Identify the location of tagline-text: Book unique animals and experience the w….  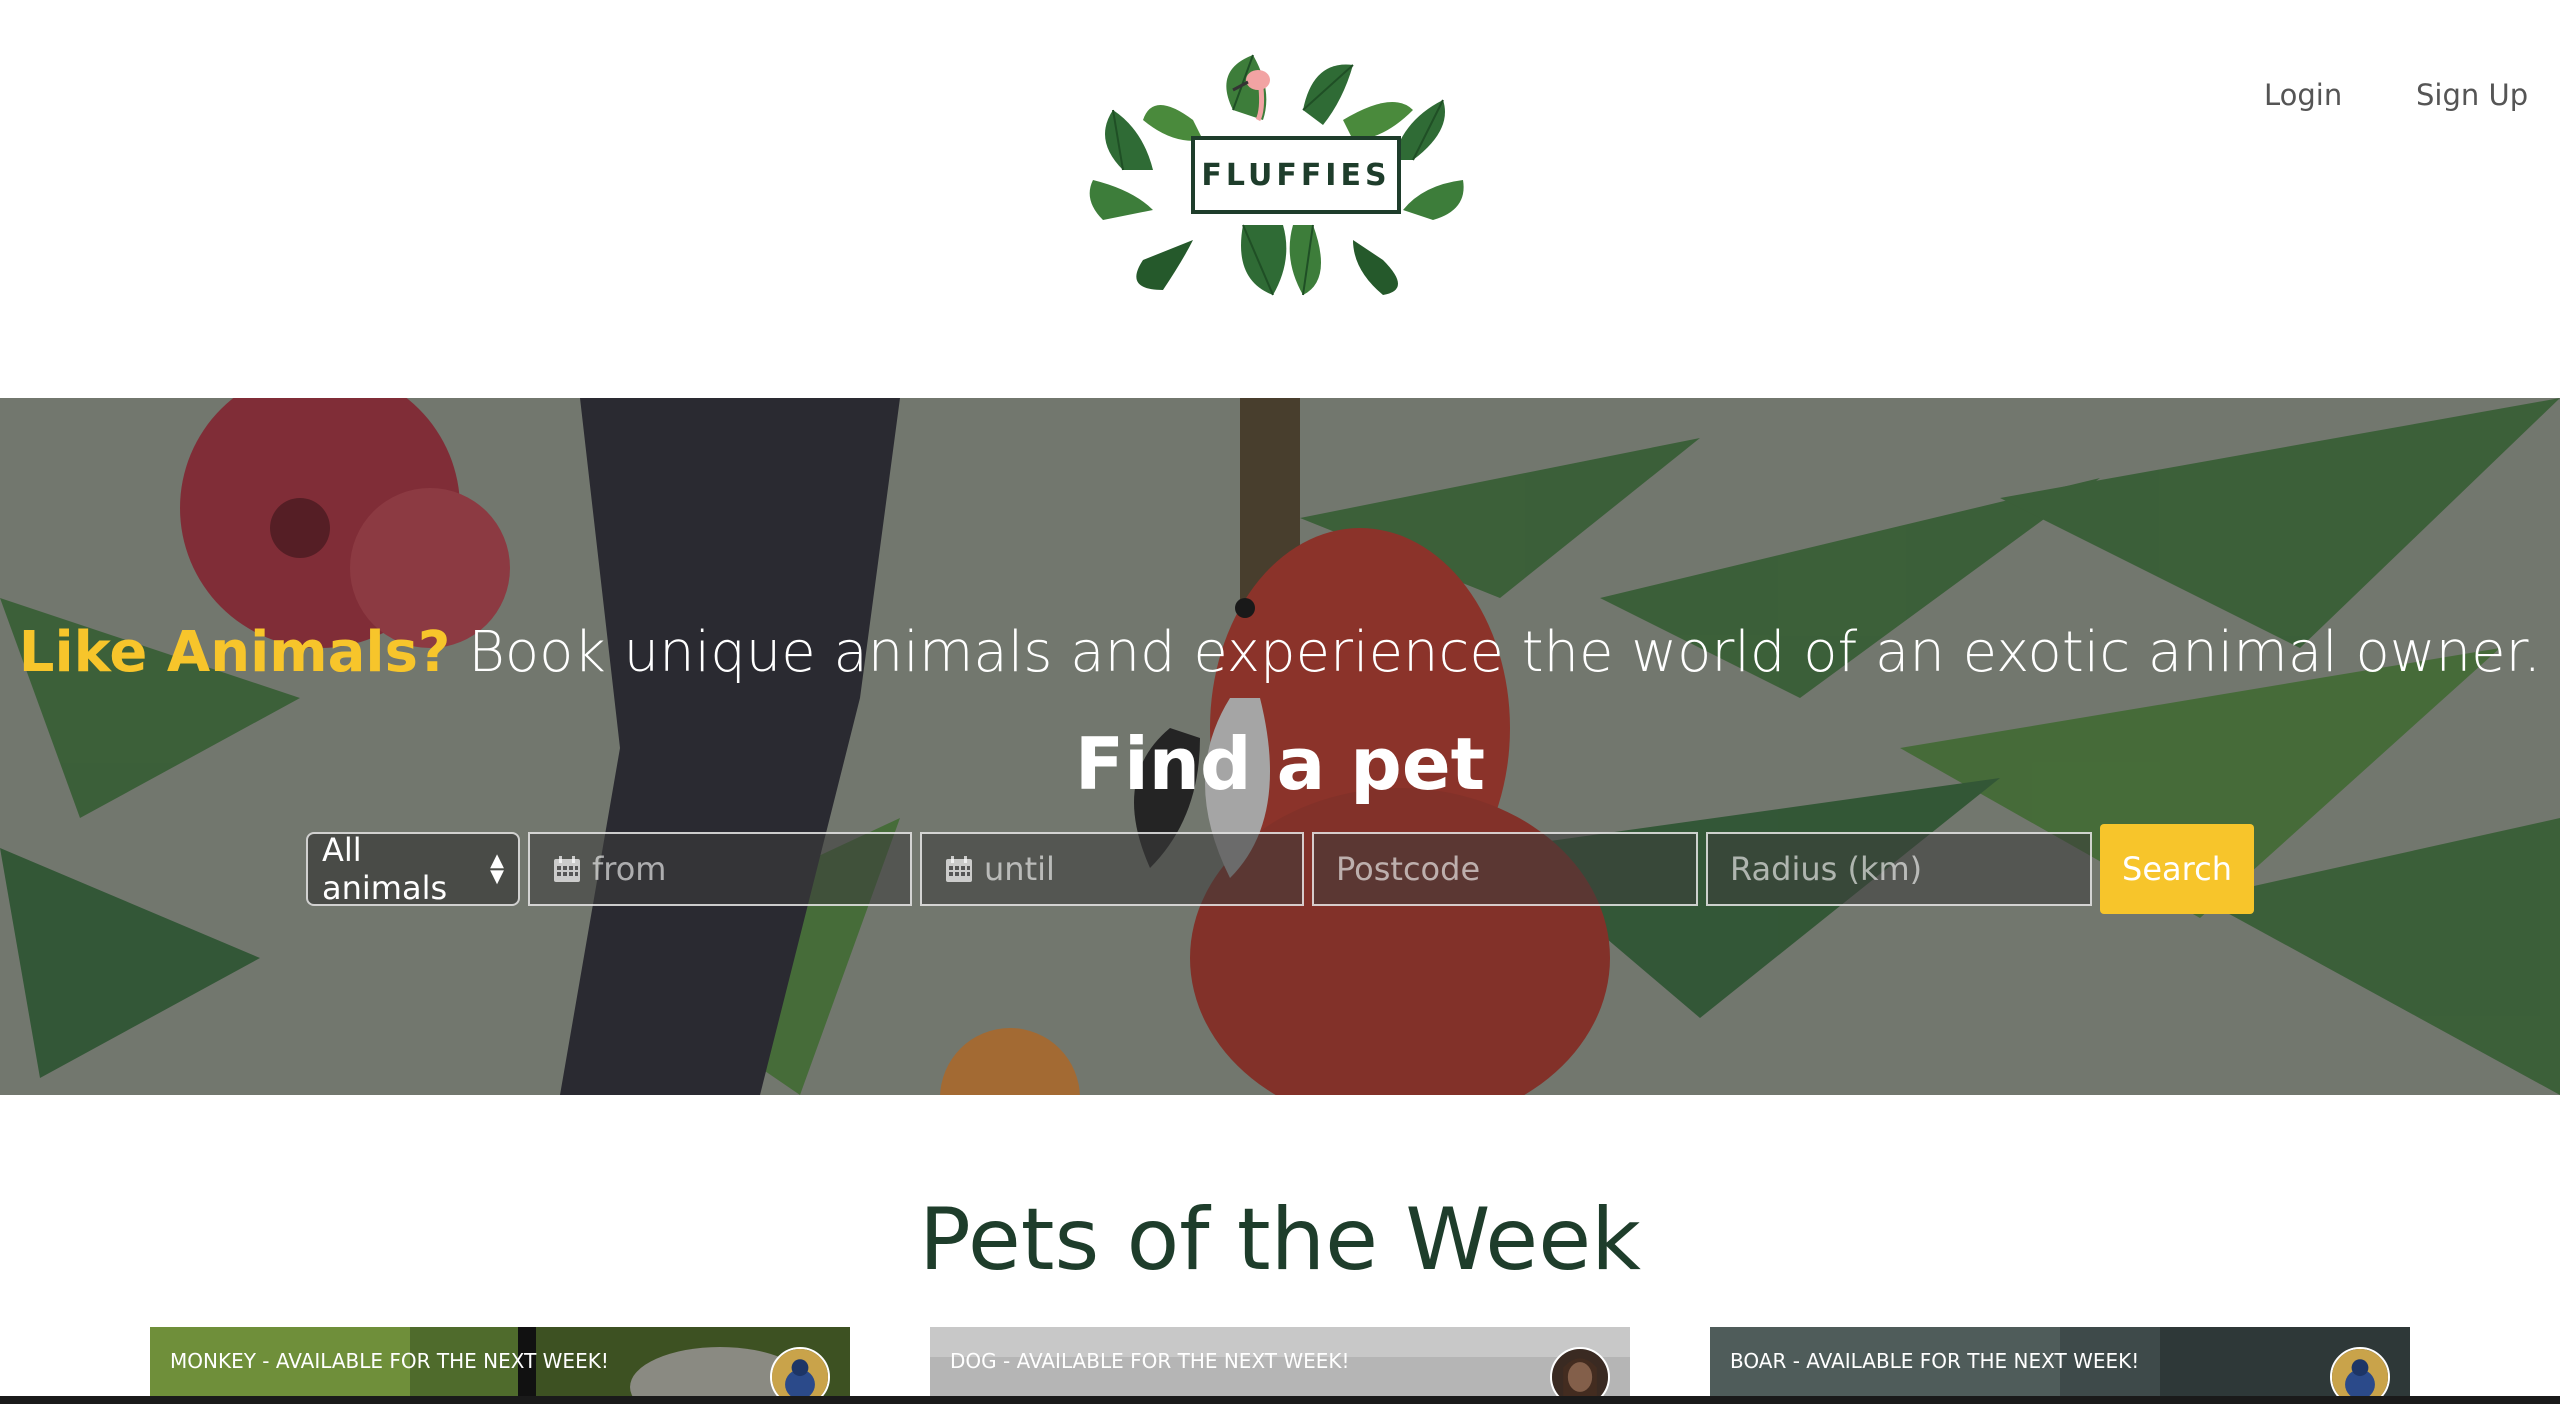
(1496, 652).